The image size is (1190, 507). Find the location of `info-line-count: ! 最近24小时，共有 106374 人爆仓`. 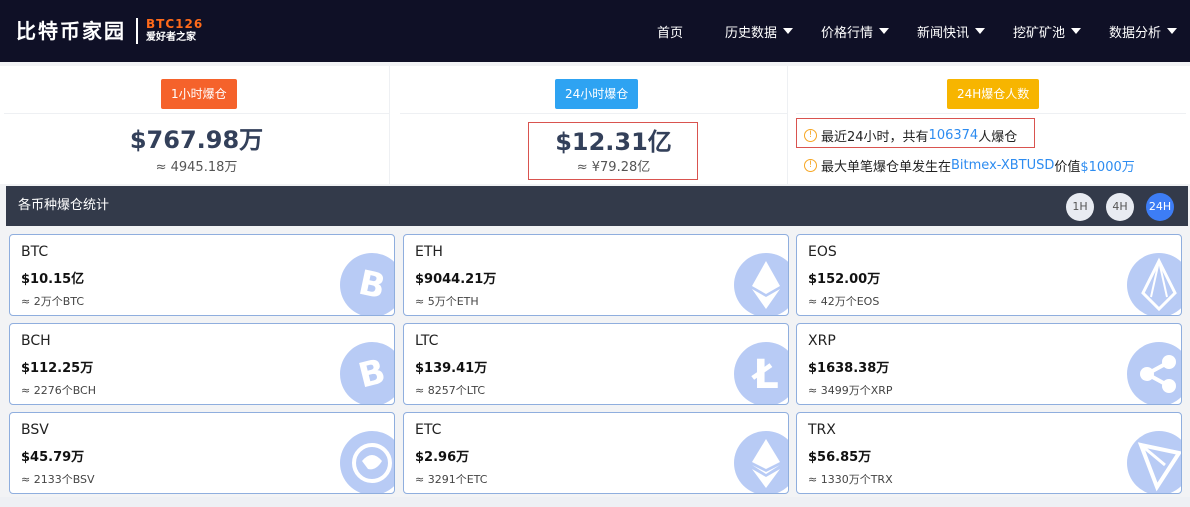

info-line-count: ! 最近24小时，共有 106374 人爆仓 is located at coordinates (910, 135).